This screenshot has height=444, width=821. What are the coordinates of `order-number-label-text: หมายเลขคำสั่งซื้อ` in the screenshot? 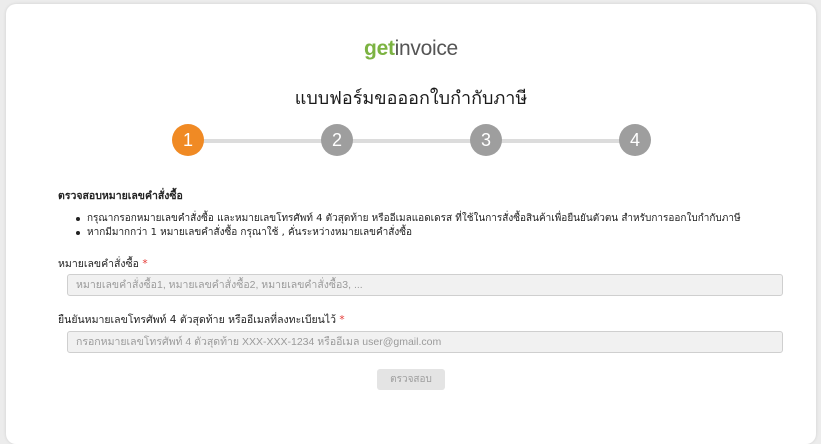 It's located at (98, 264).